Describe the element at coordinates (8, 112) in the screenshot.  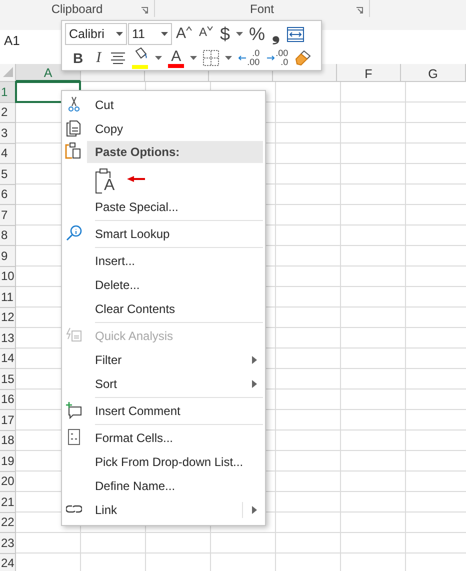
I see `row-header: 2` at that location.